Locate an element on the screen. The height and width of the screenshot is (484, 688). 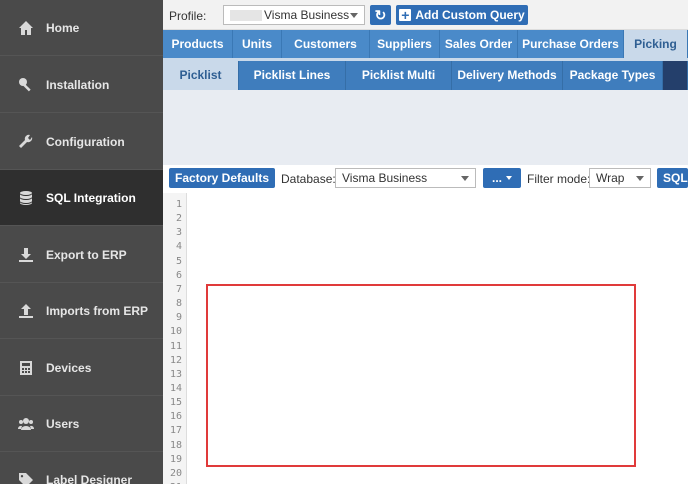
sidebar-item-devices: Devices is located at coordinates (81, 368).